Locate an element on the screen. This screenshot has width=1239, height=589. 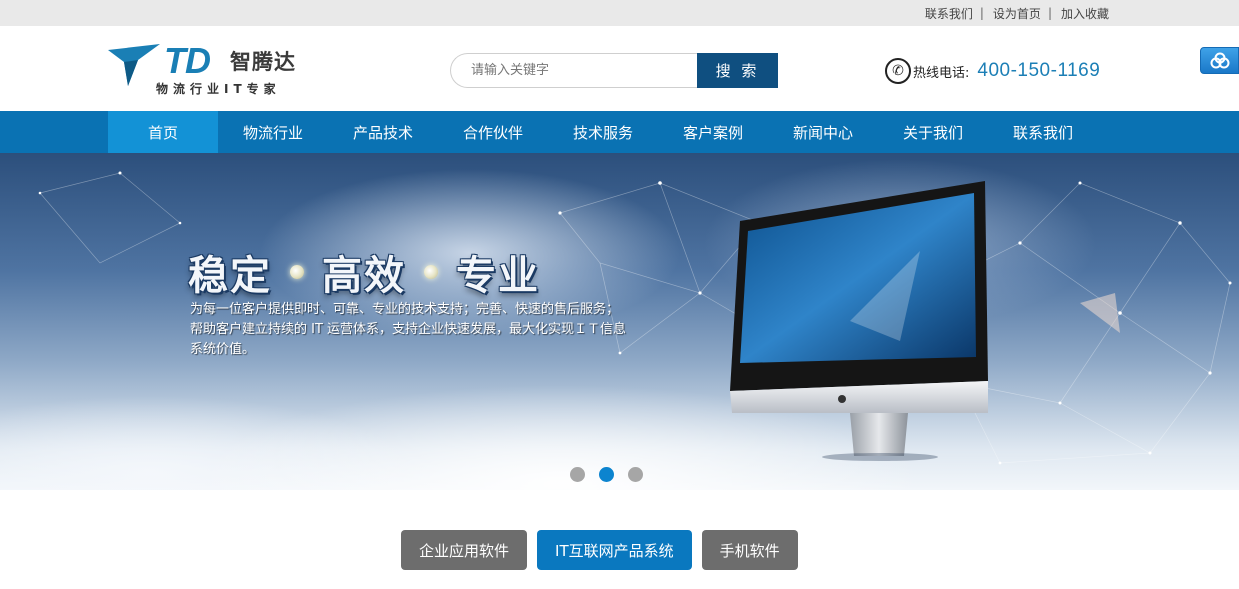
nav-item-partners: 合作伙伴 is located at coordinates (493, 132).